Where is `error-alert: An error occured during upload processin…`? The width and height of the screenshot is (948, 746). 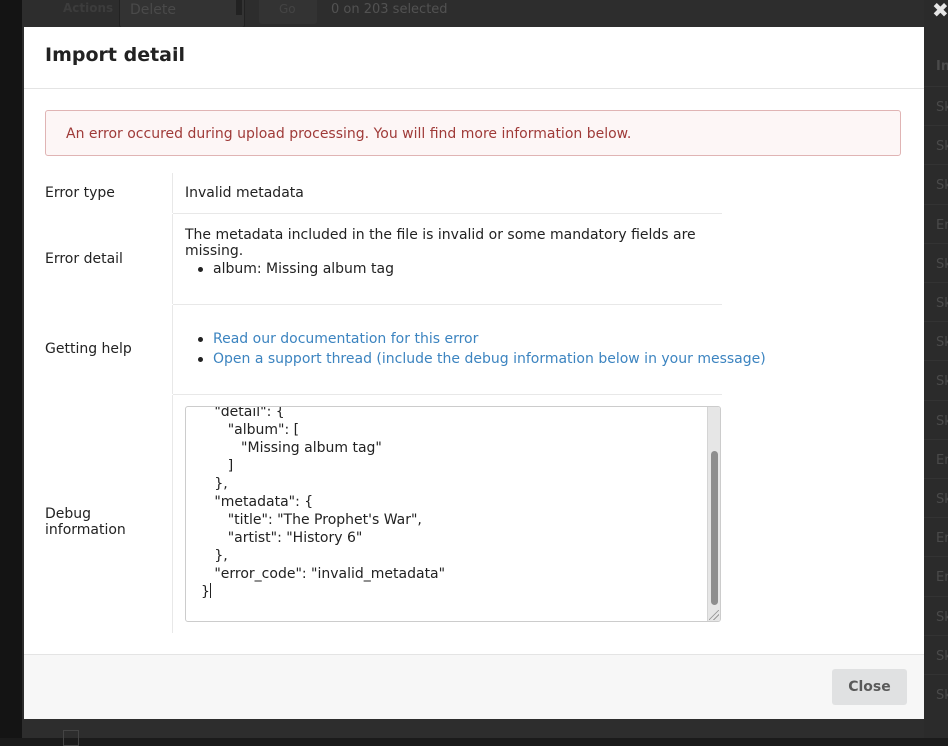 error-alert: An error occured during upload processin… is located at coordinates (473, 133).